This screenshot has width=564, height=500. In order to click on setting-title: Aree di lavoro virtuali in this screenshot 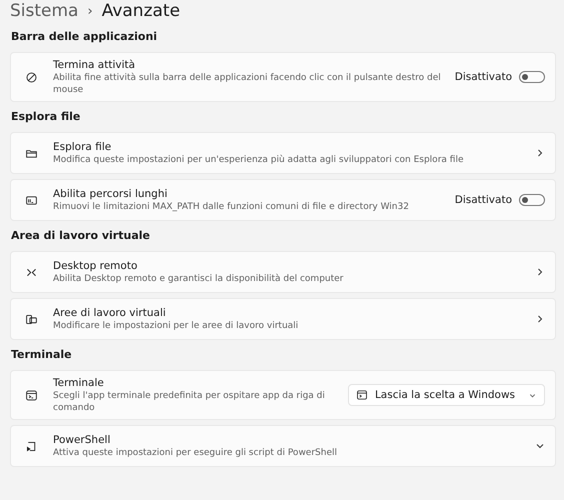, I will do `click(110, 313)`.